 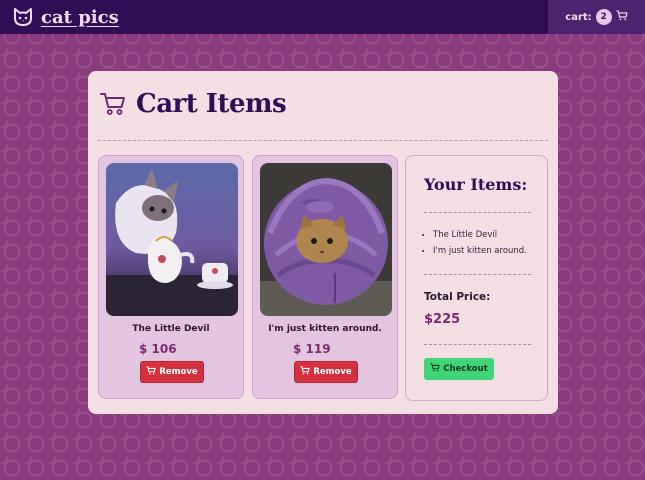 What do you see at coordinates (322, 17) in the screenshot?
I see `top-navbar: cat pics cart: 2` at bounding box center [322, 17].